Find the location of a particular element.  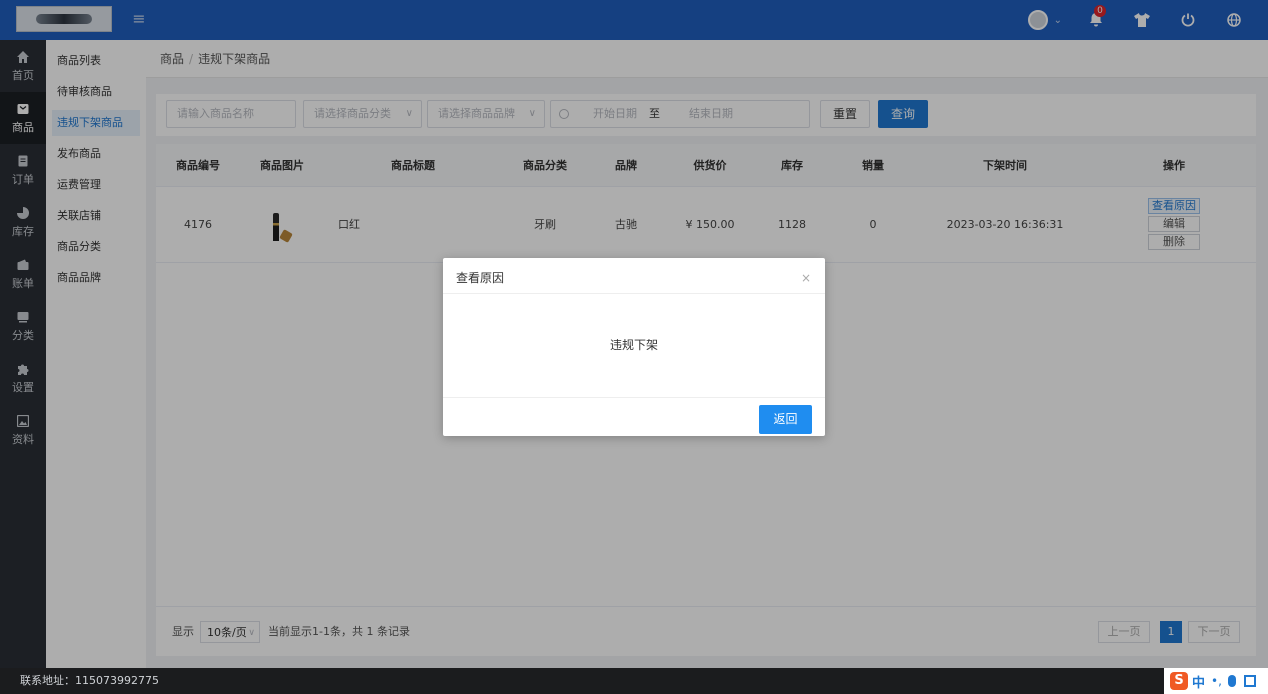

contact-address: 联系地址：115073992775 is located at coordinates (89, 680).